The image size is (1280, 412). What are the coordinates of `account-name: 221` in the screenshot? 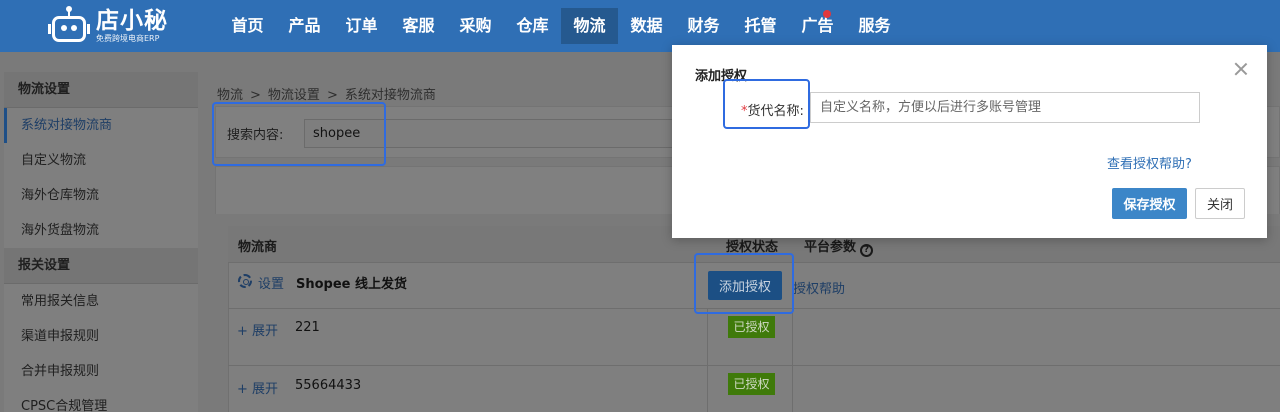 It's located at (307, 327).